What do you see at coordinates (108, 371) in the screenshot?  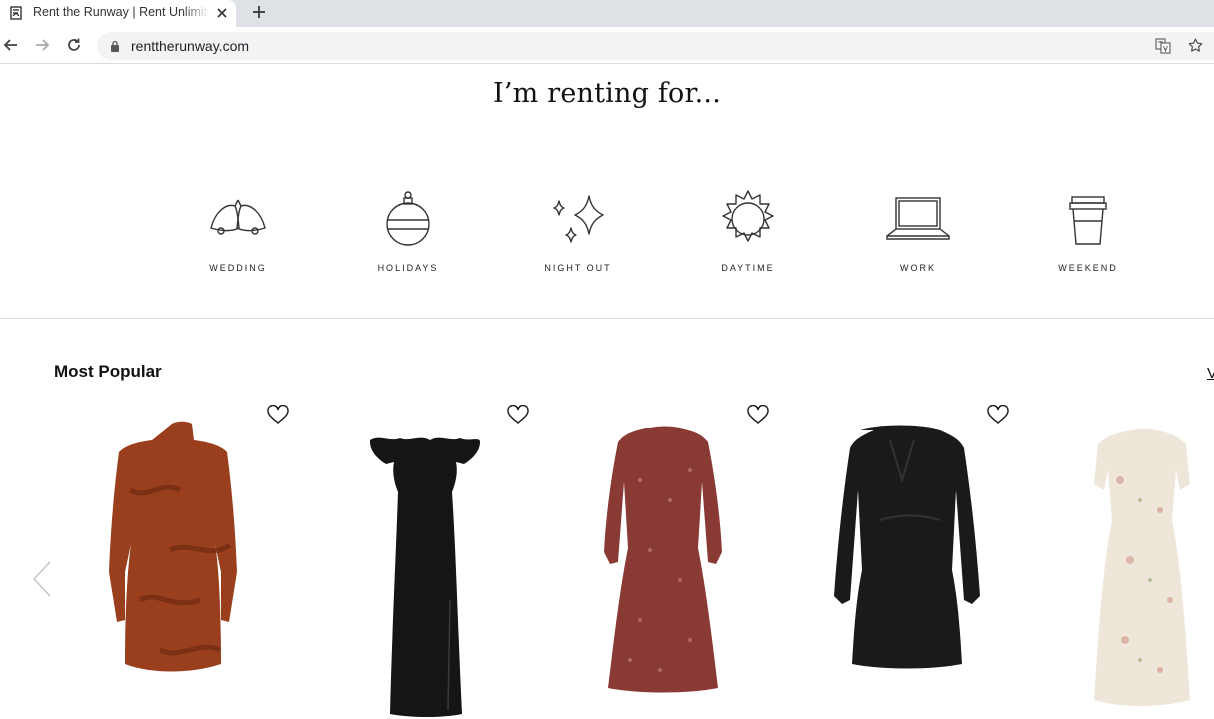 I see `most-popular-heading: Most Popular` at bounding box center [108, 371].